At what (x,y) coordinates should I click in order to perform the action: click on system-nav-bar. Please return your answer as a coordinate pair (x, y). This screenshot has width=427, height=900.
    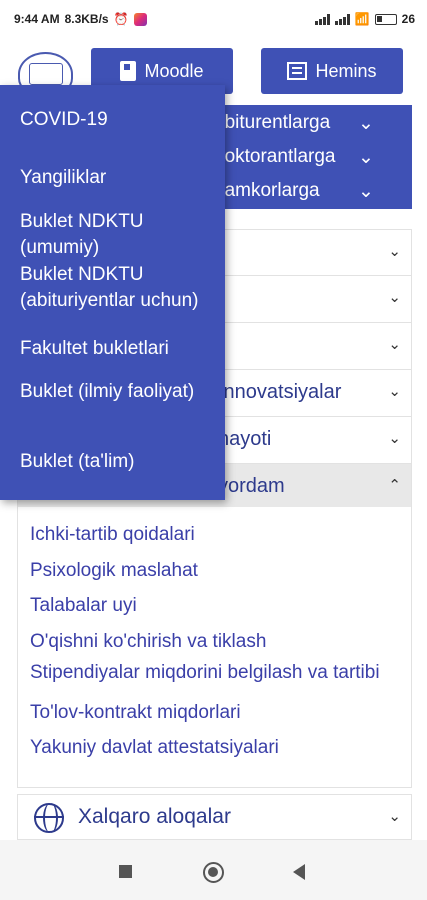
    Looking at the image, I should click on (213, 870).